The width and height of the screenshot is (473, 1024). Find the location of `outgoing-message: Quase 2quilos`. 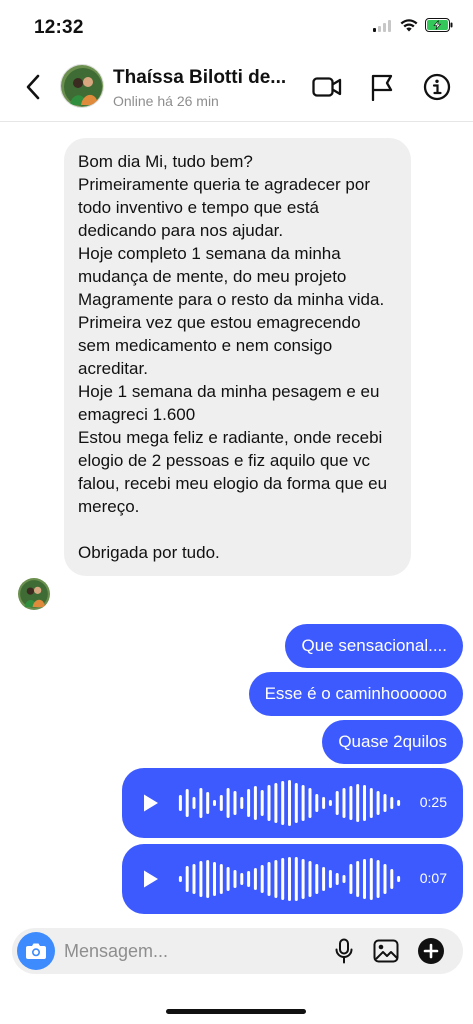

outgoing-message: Quase 2quilos is located at coordinates (392, 742).